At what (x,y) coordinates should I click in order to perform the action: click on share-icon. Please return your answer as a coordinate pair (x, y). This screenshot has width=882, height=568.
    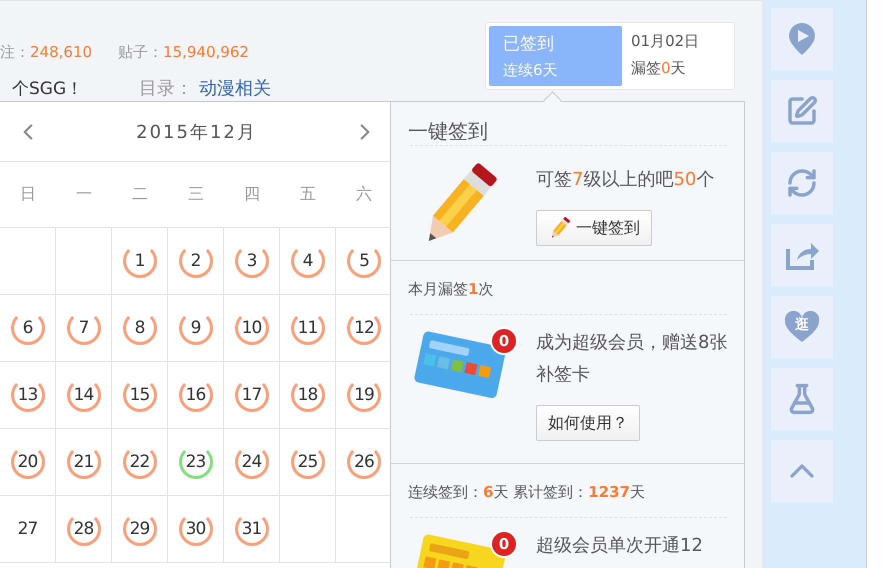
    Looking at the image, I should click on (802, 255).